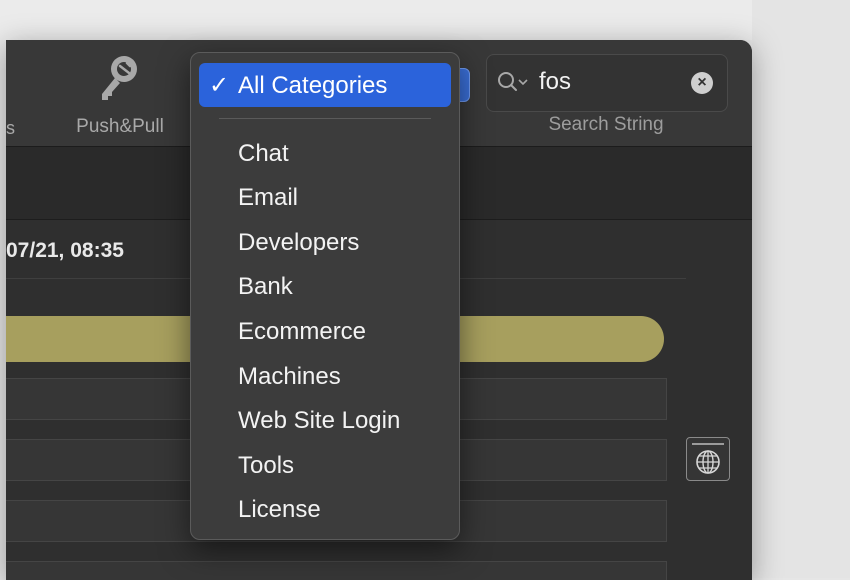 The width and height of the screenshot is (850, 580). I want to click on checkmark-icon: ✓, so click(219, 85).